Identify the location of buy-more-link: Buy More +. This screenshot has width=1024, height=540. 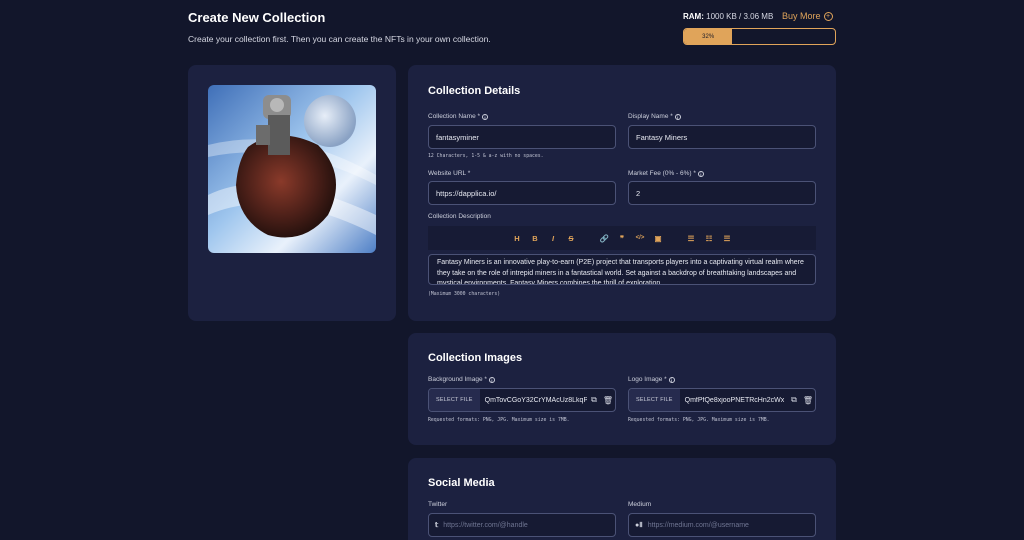
(807, 16).